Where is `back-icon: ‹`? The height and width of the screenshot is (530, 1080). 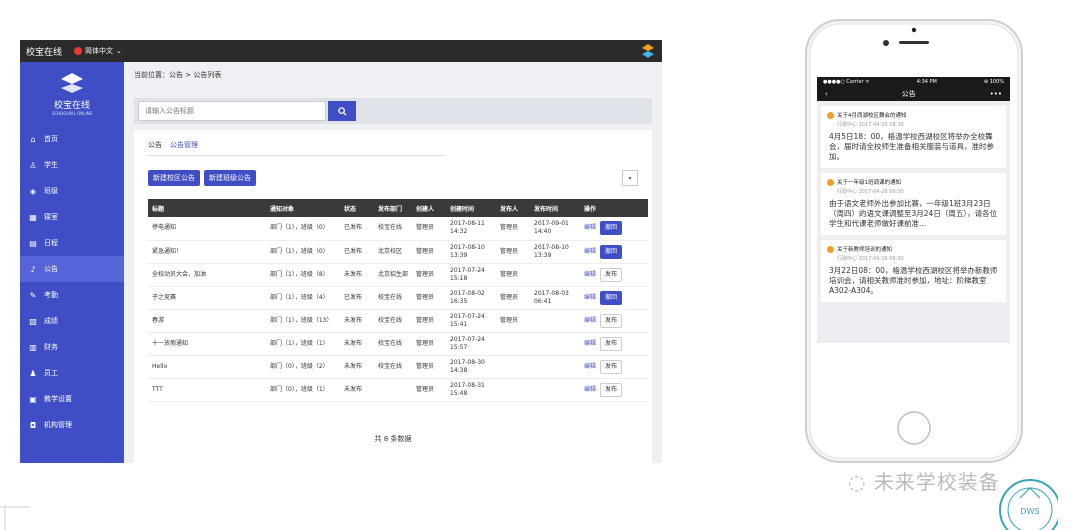 back-icon: ‹ is located at coordinates (826, 94).